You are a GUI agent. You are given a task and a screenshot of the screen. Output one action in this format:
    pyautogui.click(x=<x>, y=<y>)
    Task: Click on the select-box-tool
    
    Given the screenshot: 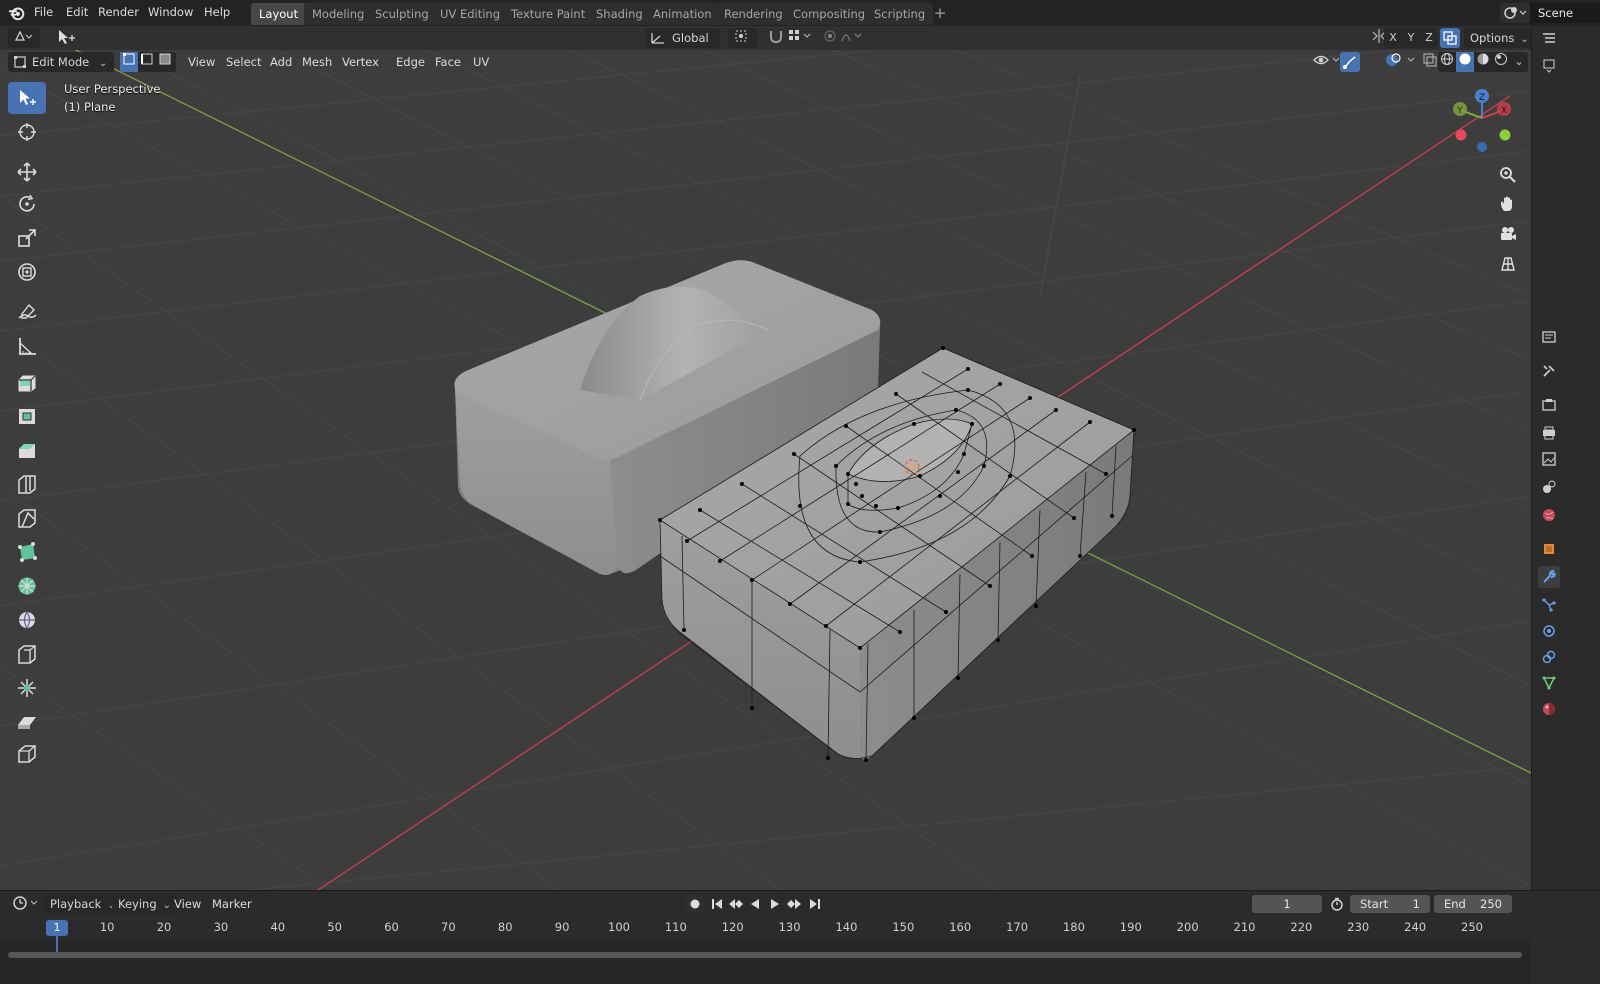 What is the action you would take?
    pyautogui.click(x=27, y=98)
    